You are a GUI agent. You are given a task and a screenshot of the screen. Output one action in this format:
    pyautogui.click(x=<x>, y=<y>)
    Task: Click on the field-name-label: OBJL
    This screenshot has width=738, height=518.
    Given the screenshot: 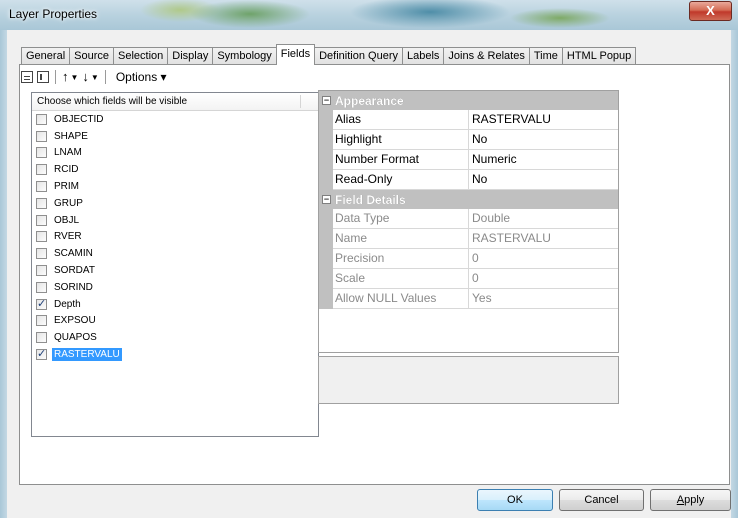 What is the action you would take?
    pyautogui.click(x=67, y=220)
    